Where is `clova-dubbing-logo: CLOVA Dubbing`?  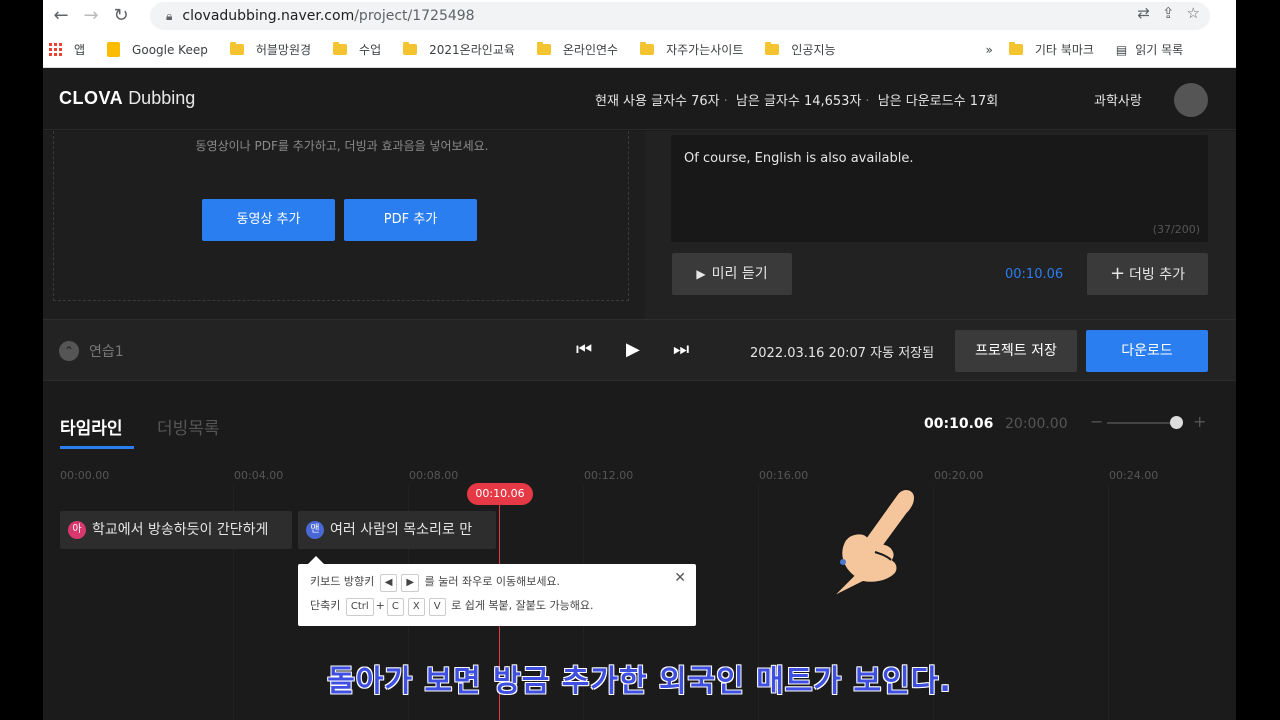 clova-dubbing-logo: CLOVA Dubbing is located at coordinates (127, 98).